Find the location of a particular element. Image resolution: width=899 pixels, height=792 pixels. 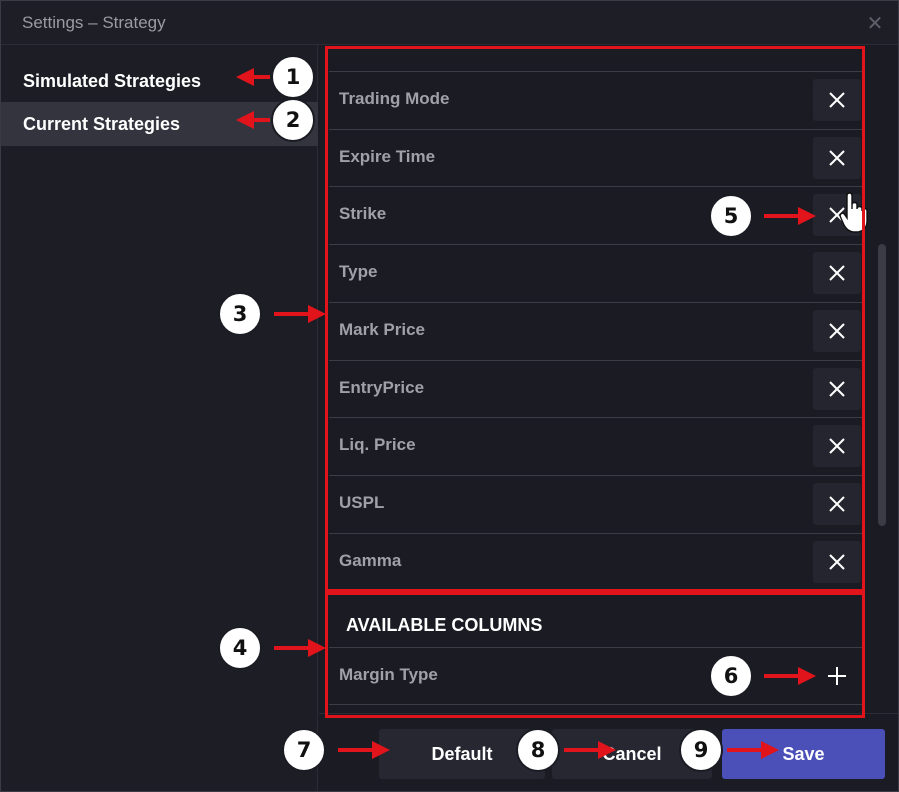

available-columns-highlight is located at coordinates (595, 655).